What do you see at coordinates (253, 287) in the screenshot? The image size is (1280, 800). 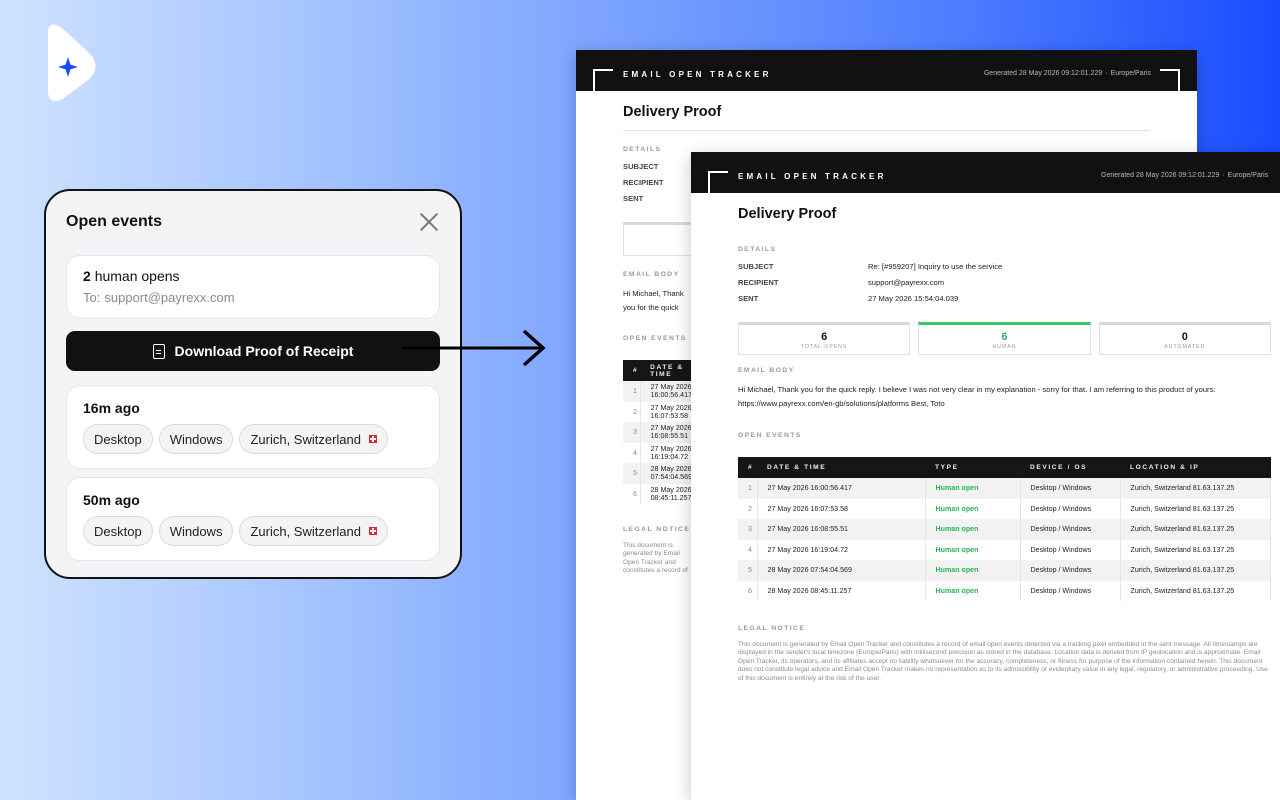 I see `opens-summary-card: 2 human opens To: support@payrexx.com` at bounding box center [253, 287].